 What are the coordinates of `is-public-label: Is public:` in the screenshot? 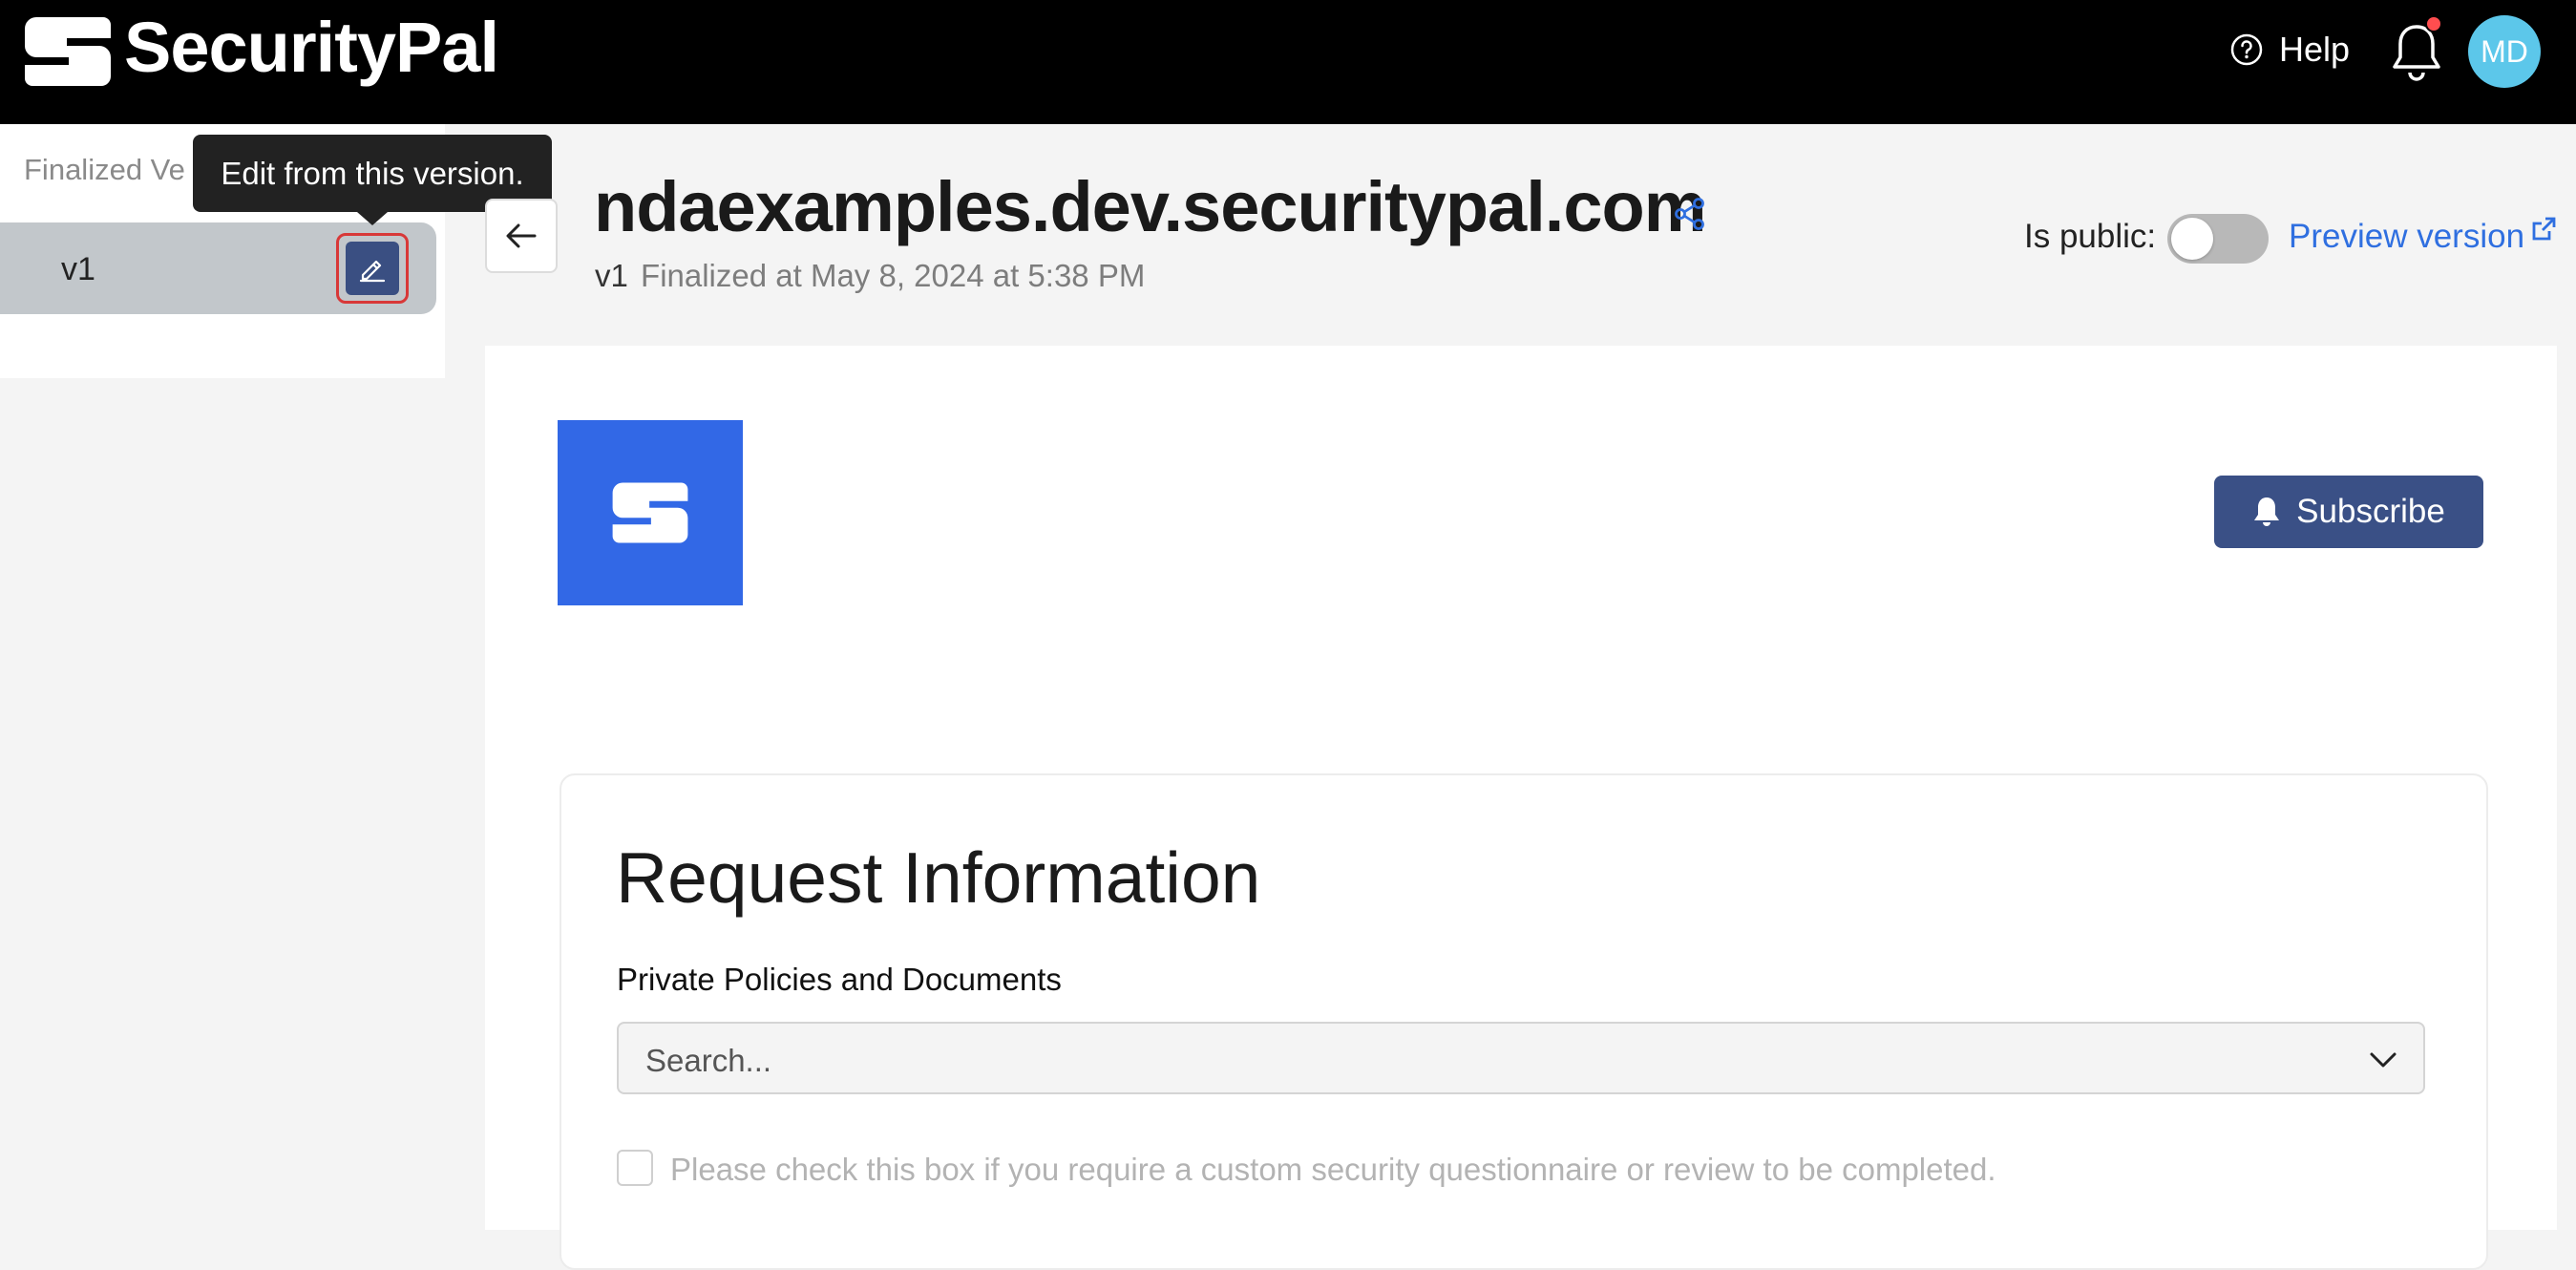 It's located at (2090, 236).